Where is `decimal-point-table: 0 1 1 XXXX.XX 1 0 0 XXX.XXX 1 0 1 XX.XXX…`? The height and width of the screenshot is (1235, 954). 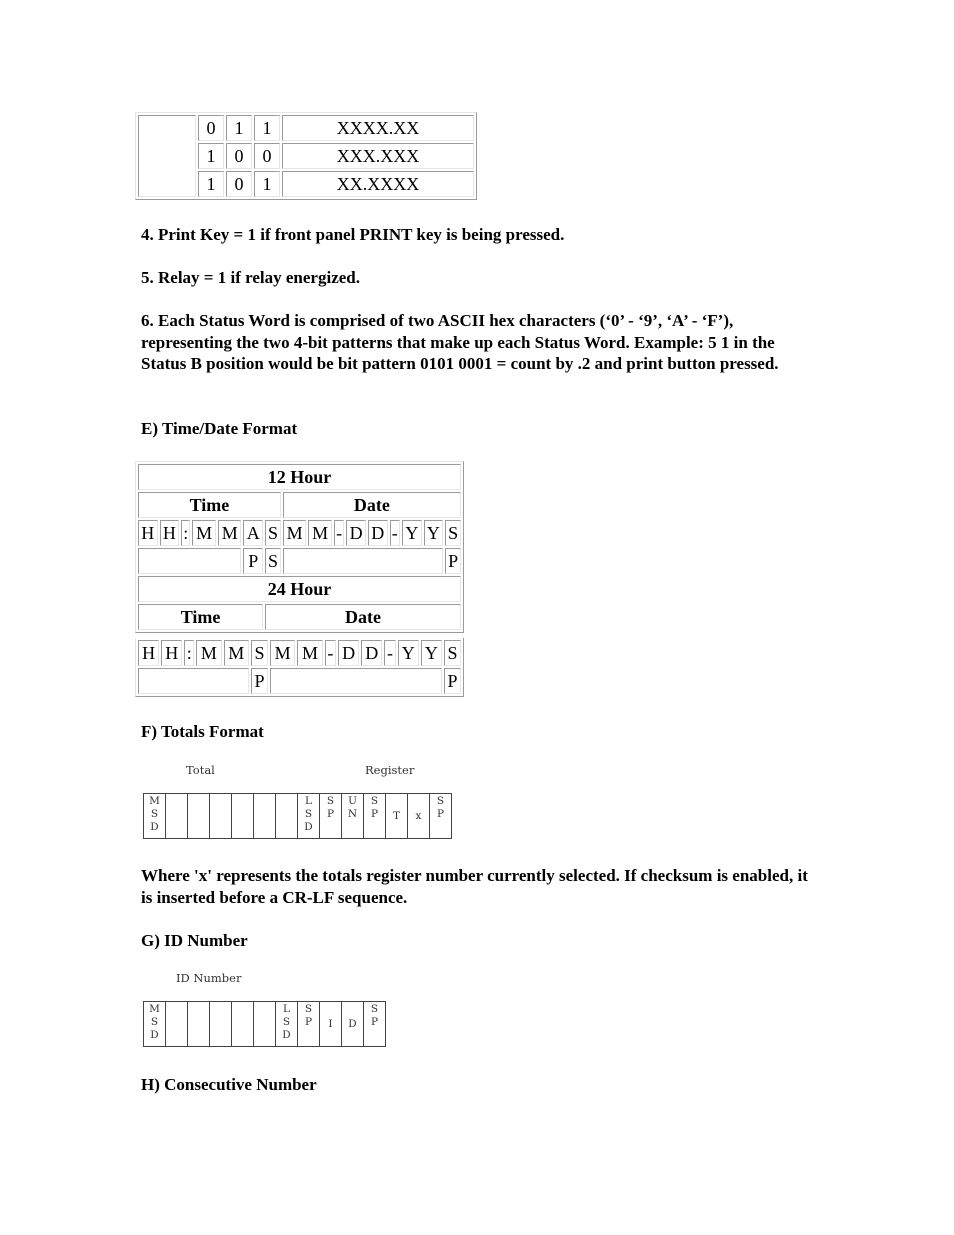
decimal-point-table: 0 1 1 XXXX.XX 1 0 0 XXX.XXX 1 0 1 XX.XXX… is located at coordinates (306, 156).